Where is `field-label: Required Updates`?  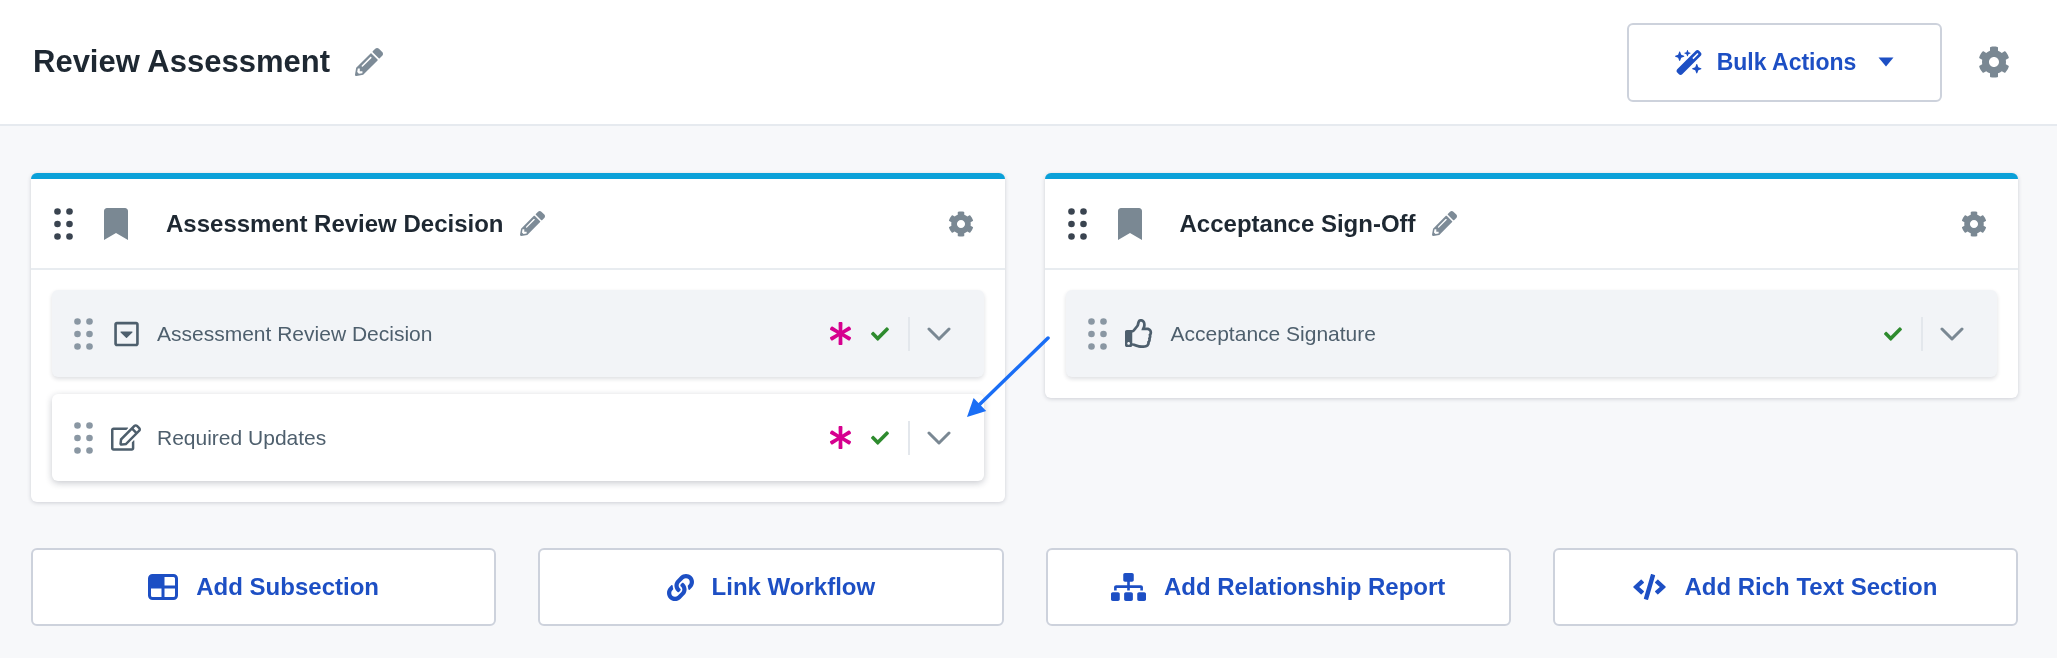
field-label: Required Updates is located at coordinates (242, 437).